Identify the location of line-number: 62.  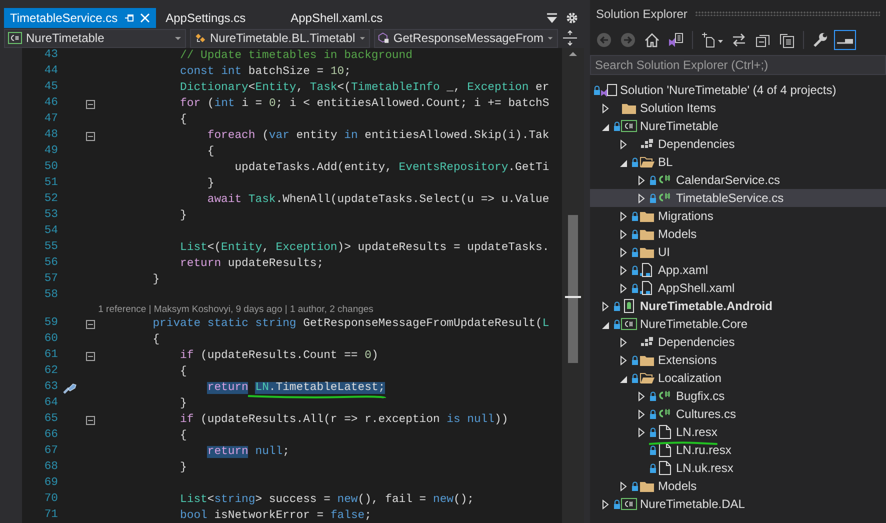
(50, 372).